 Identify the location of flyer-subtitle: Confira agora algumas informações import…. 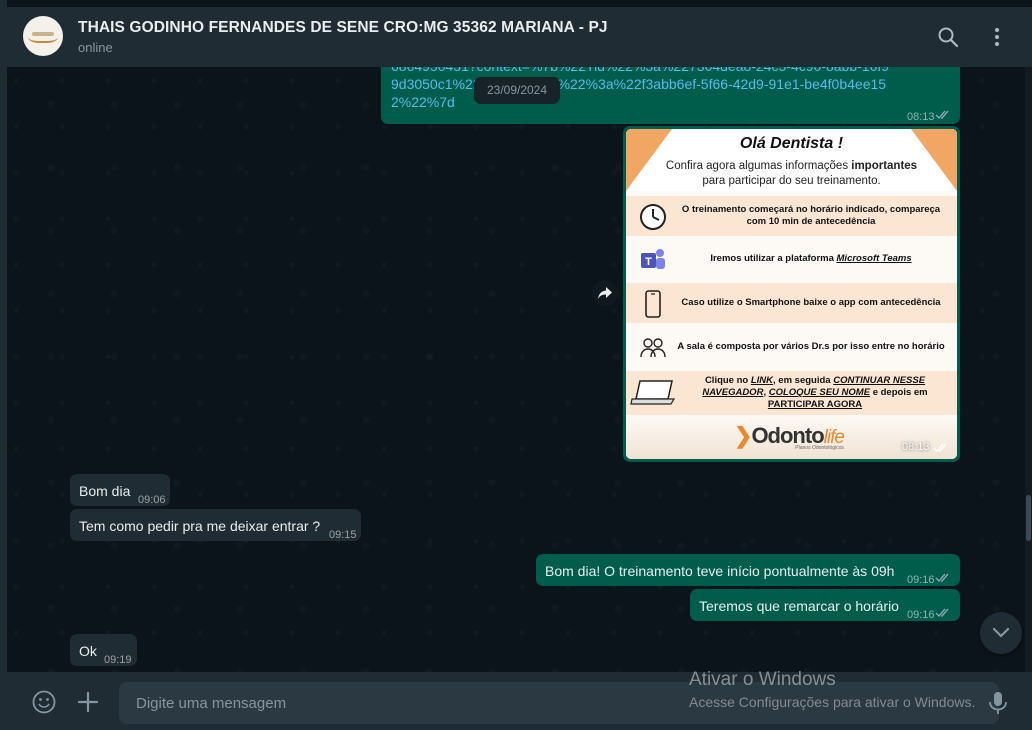
(791, 173).